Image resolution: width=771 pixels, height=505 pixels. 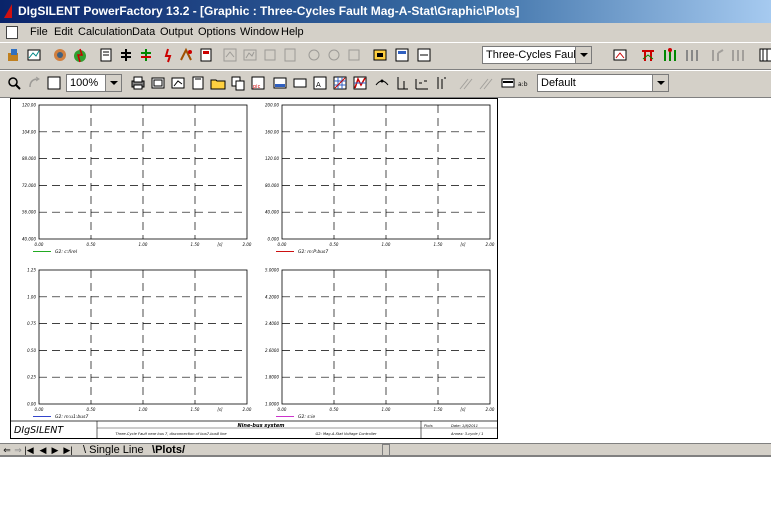 What do you see at coordinates (29, 131) in the screenshot?
I see `y-tick-label: 104.00` at bounding box center [29, 131].